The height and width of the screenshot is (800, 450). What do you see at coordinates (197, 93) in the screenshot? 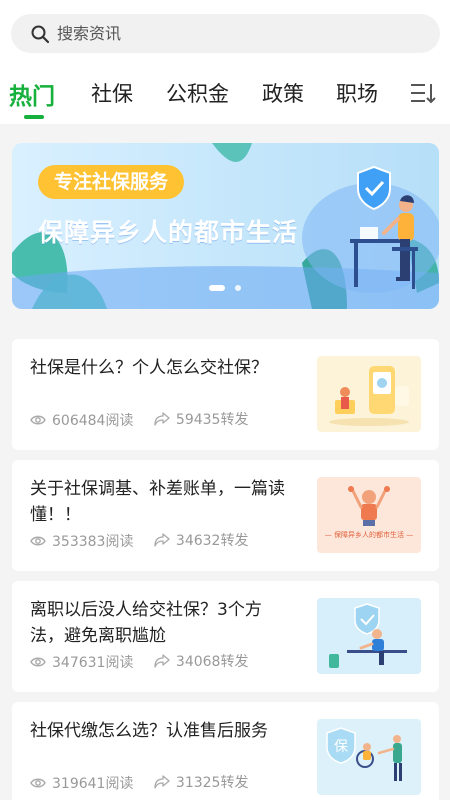
I see `tab-housing-fund: 公积金` at bounding box center [197, 93].